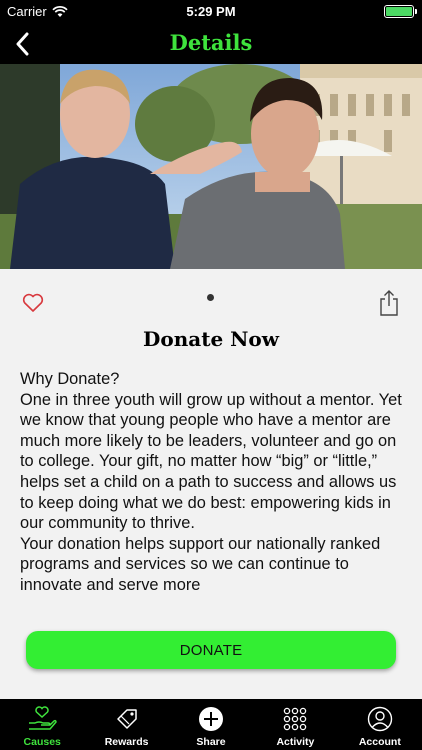 The width and height of the screenshot is (422, 750). Describe the element at coordinates (211, 742) in the screenshot. I see `tab-label: Share` at that location.